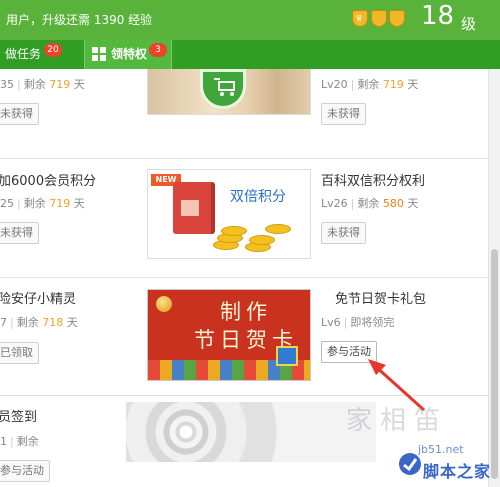 This screenshot has width=500, height=487. I want to click on tab-bar: 做任务 20 领特权 3, so click(250, 54).